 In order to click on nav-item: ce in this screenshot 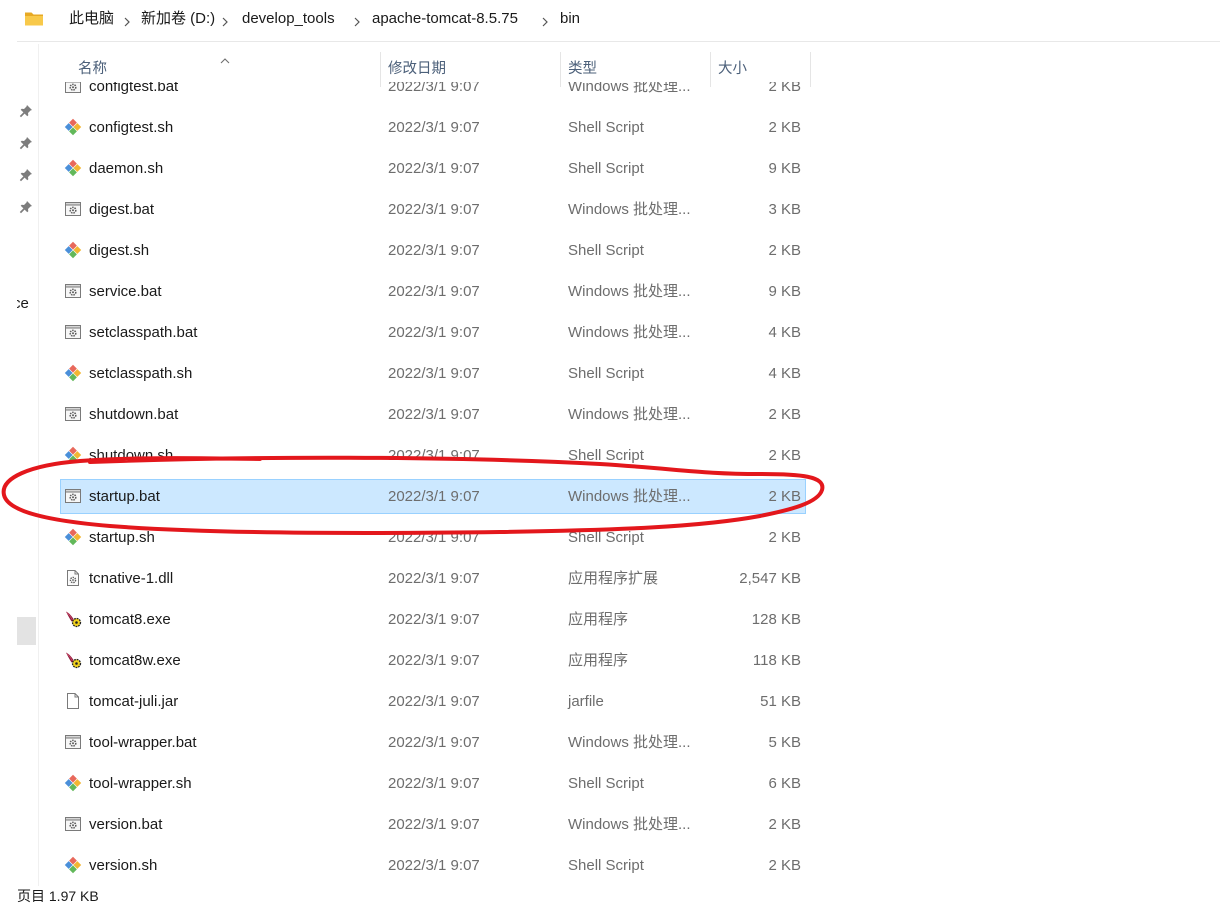, I will do `click(27, 304)`.